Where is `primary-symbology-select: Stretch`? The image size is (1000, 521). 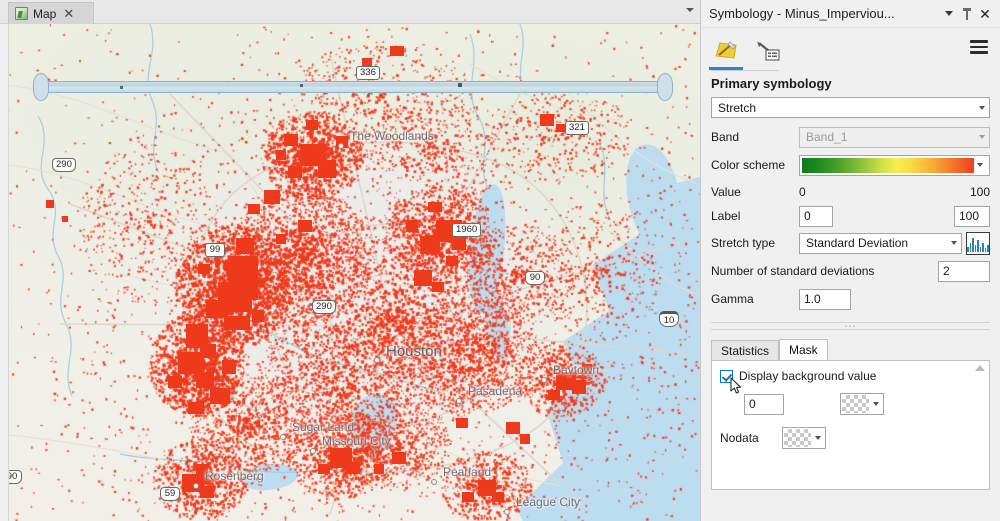
primary-symbology-select: Stretch is located at coordinates (850, 107).